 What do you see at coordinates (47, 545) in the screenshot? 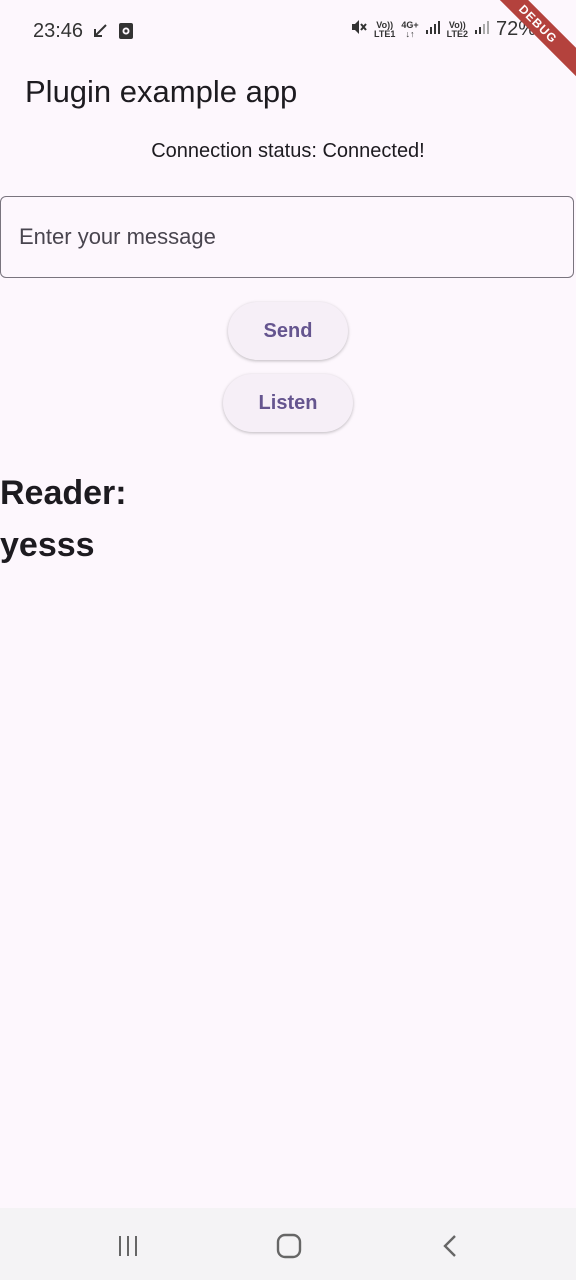
I see `reader-value: yesss` at bounding box center [47, 545].